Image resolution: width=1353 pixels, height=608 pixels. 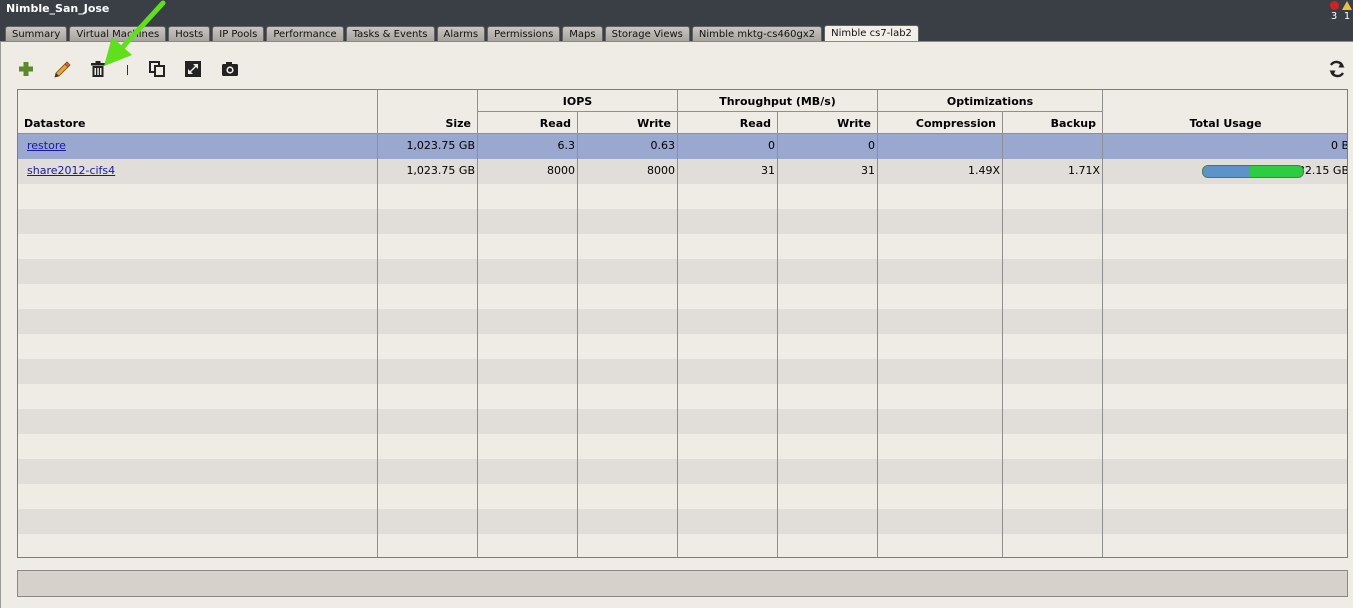 What do you see at coordinates (1083, 170) in the screenshot?
I see `cell-value: 1.71X` at bounding box center [1083, 170].